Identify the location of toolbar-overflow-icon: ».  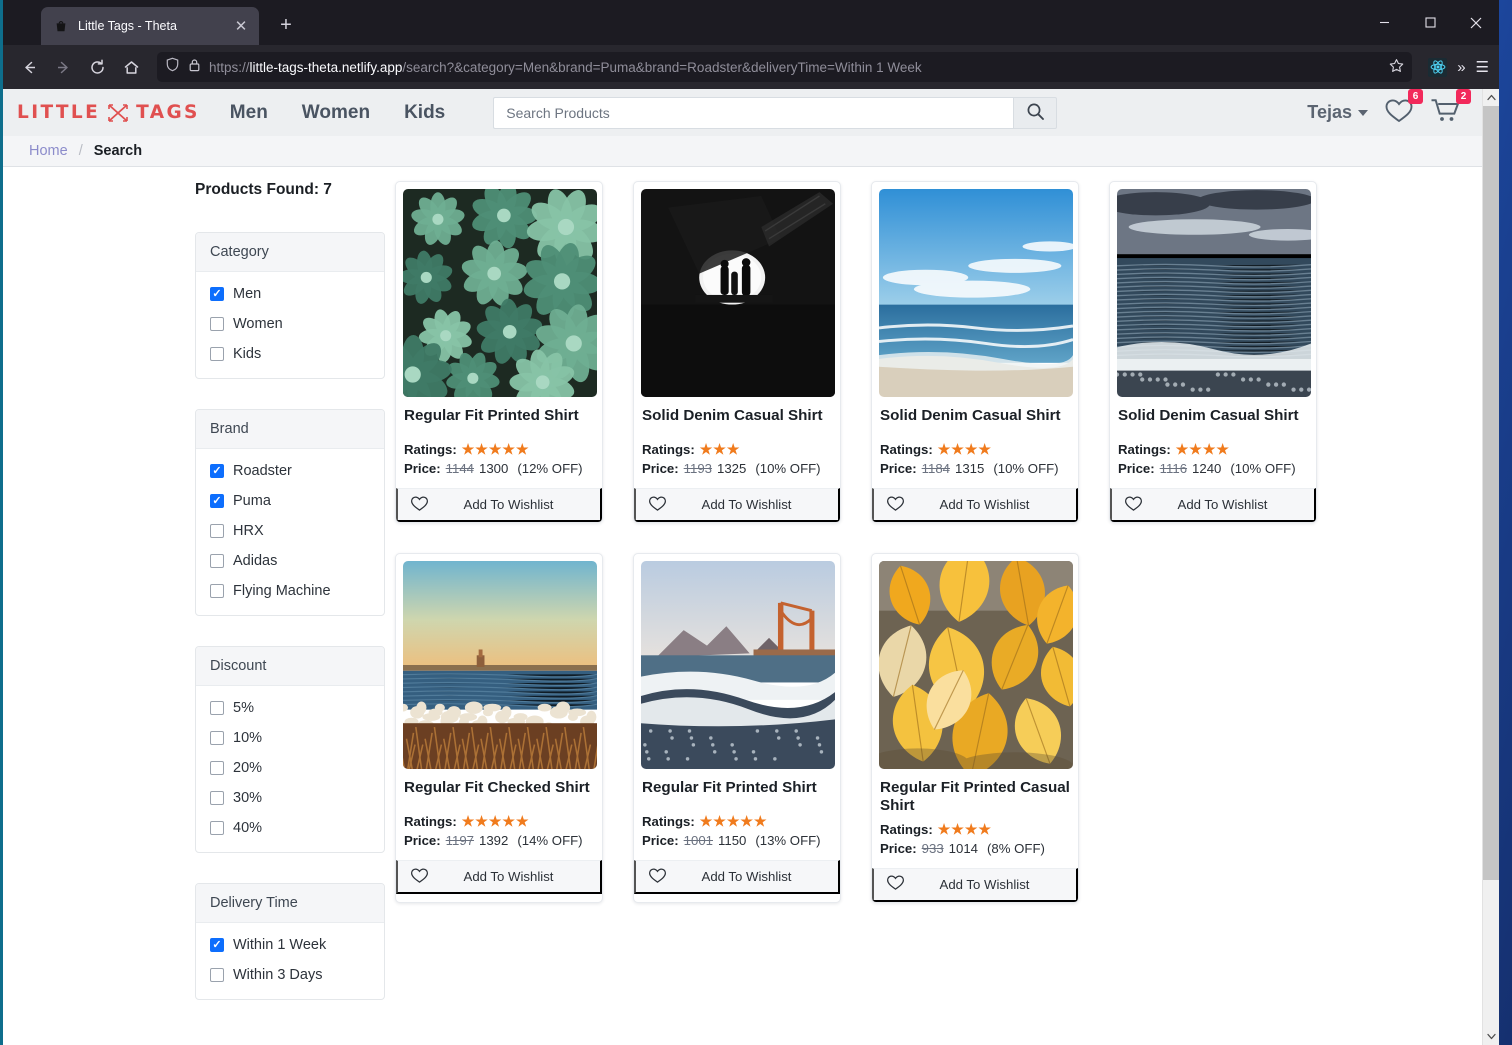
(1461, 67).